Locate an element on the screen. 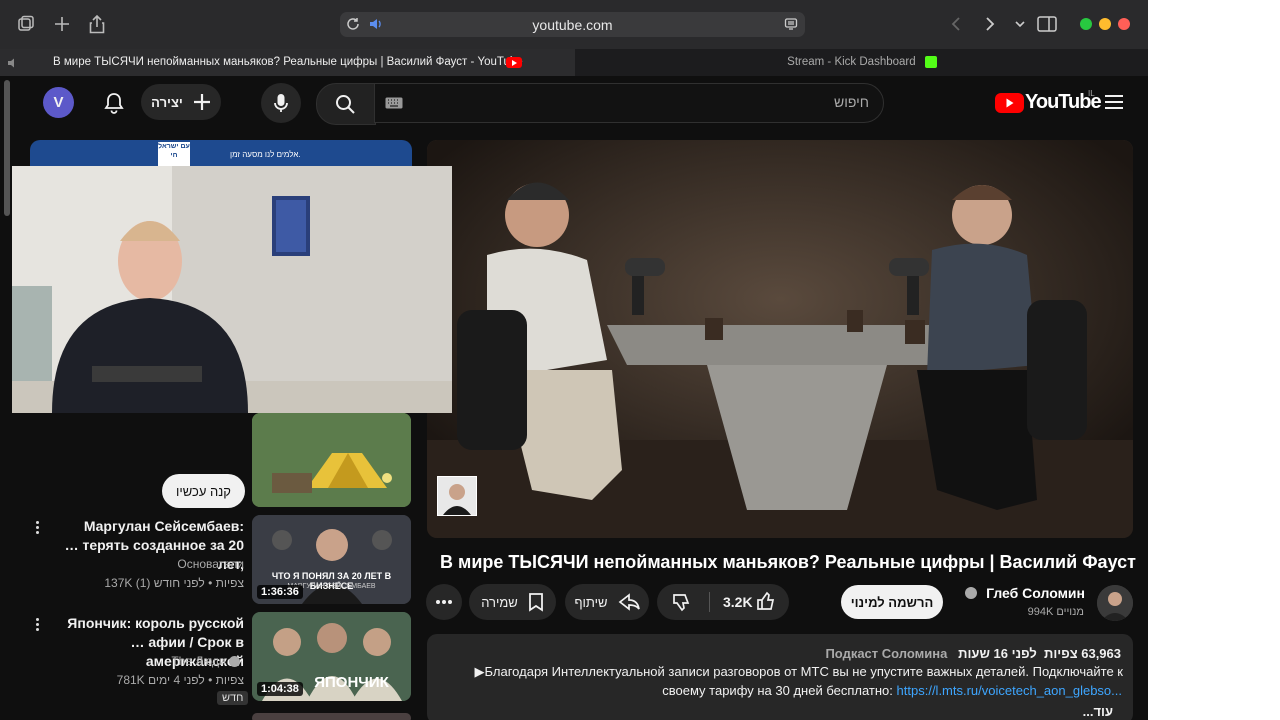 Image resolution: width=1280 pixels, height=720 pixels. address-bar: youtube.com is located at coordinates (572, 24).